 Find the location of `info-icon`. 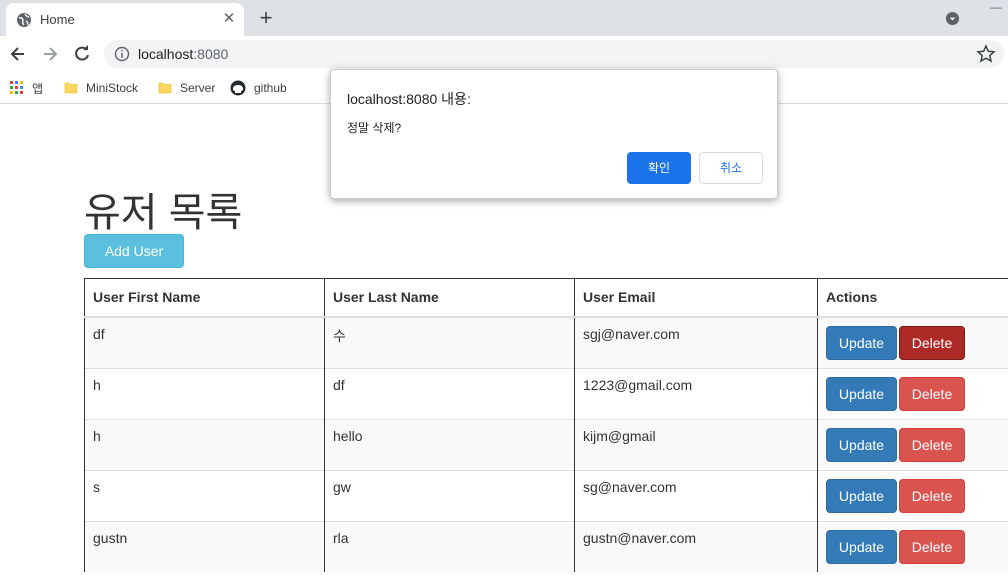

info-icon is located at coordinates (122, 54).